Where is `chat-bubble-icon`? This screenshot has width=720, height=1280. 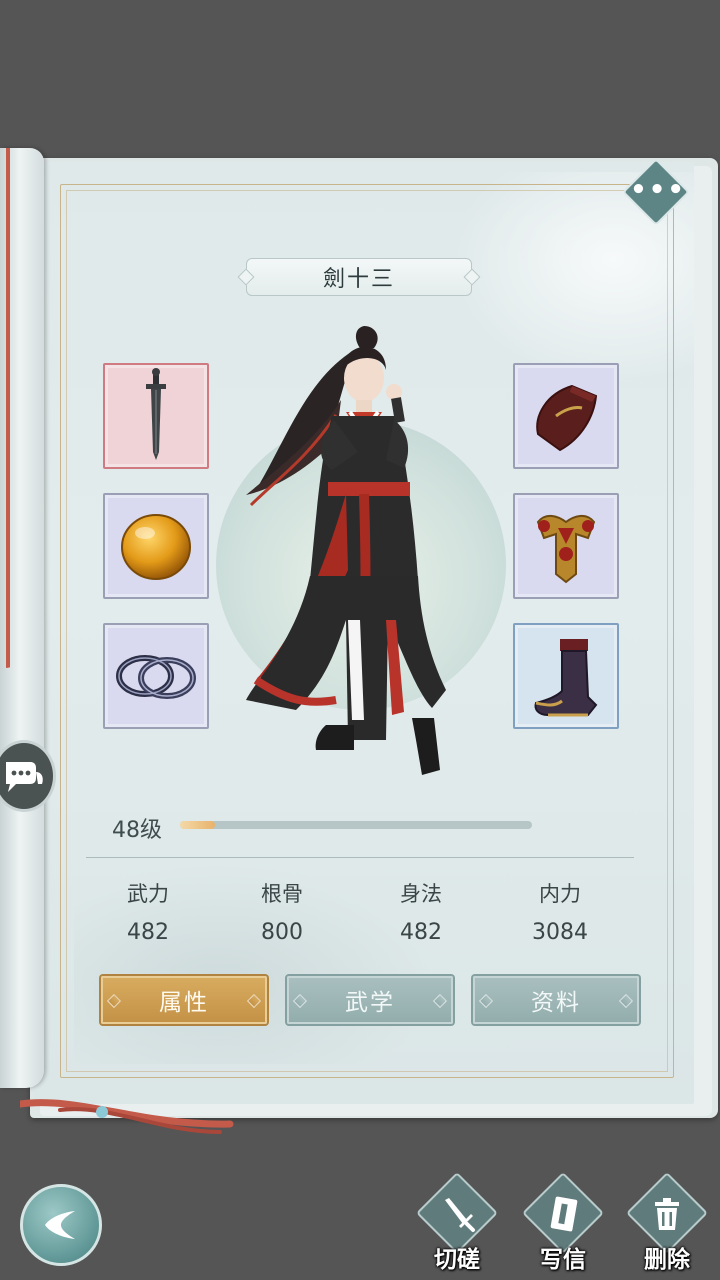
chat-bubble-icon is located at coordinates (24, 777).